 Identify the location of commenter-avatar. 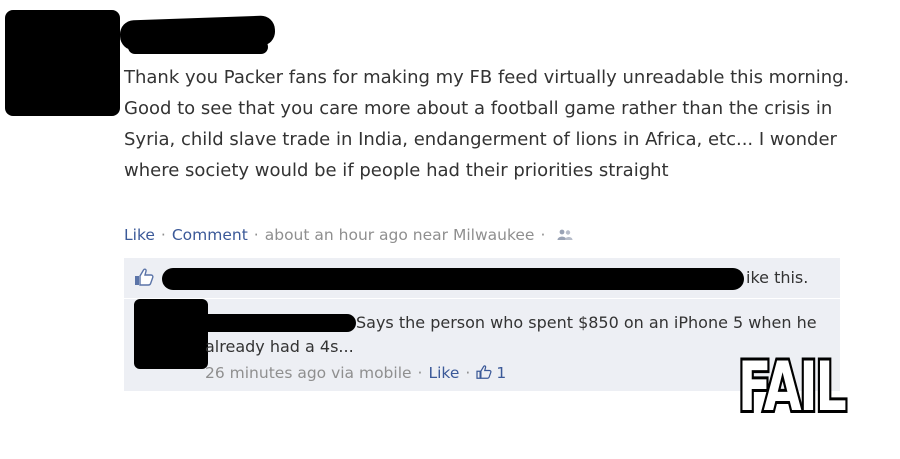
(171, 334).